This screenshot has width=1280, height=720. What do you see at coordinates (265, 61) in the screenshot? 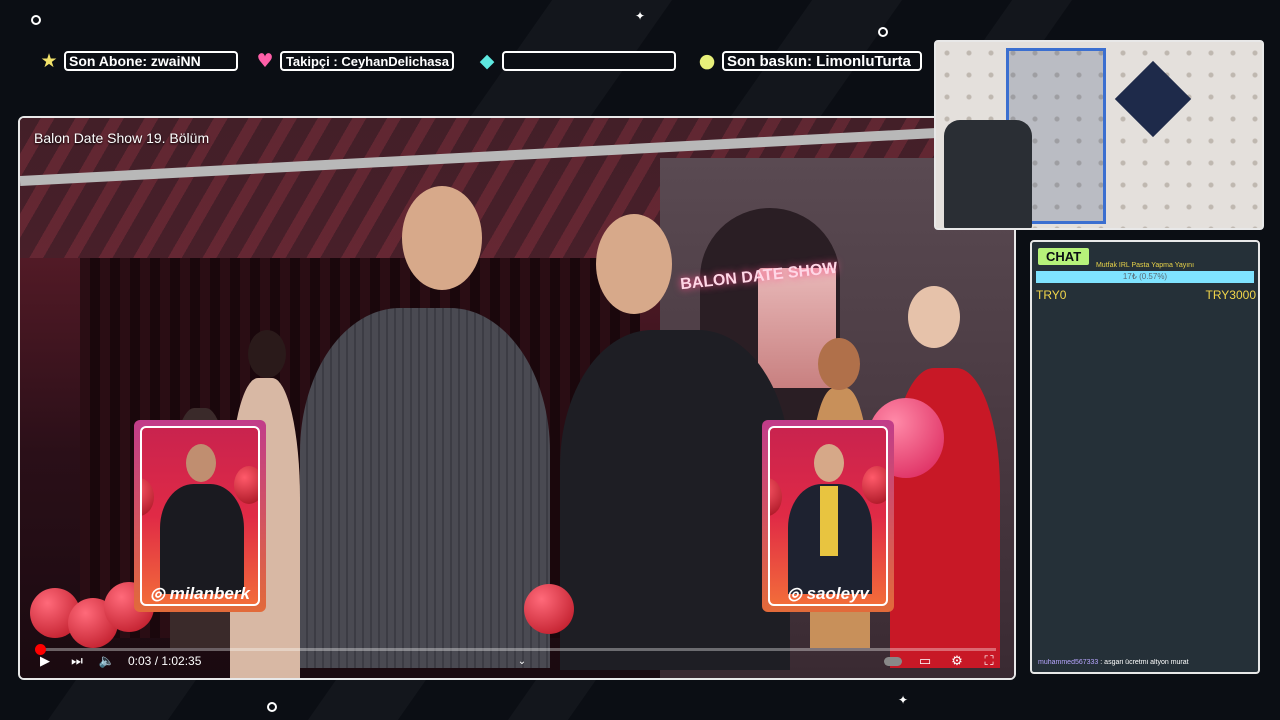
I see `heart-icon: ♥` at bounding box center [265, 61].